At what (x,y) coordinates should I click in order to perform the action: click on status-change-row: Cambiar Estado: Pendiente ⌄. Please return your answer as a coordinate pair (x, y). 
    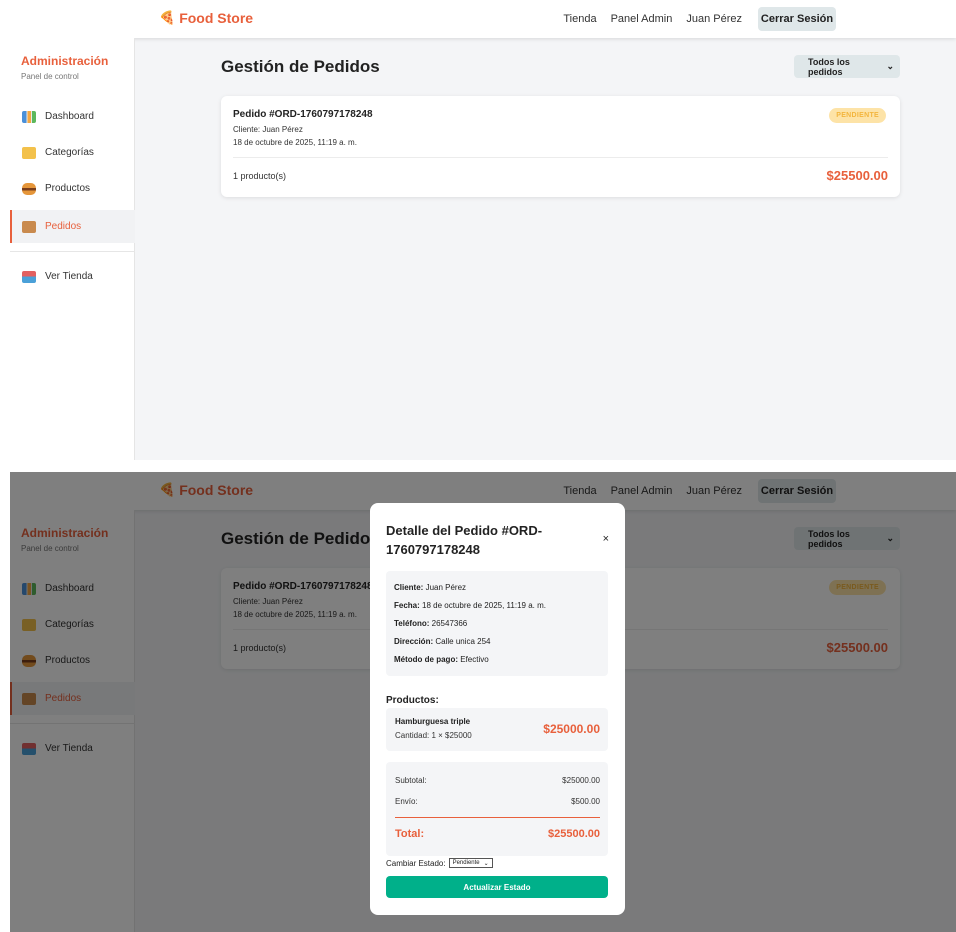
    Looking at the image, I should click on (439, 863).